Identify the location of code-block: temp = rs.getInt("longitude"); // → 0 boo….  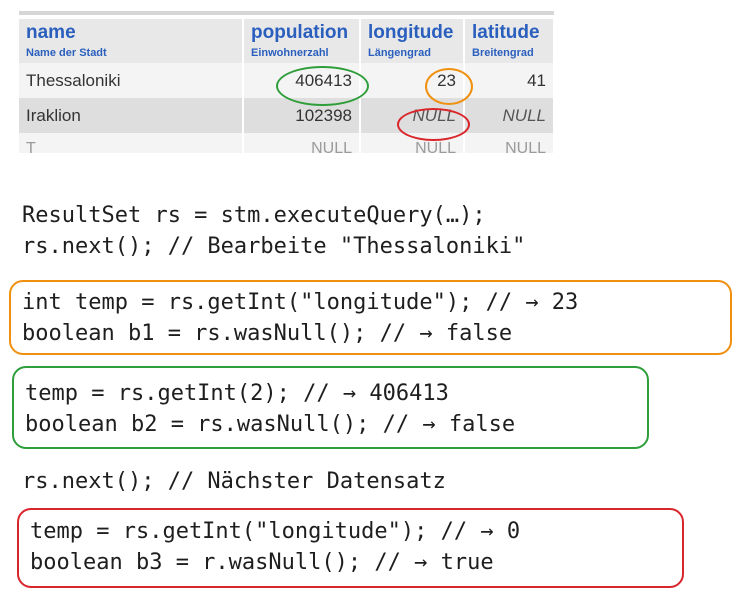
(275, 547).